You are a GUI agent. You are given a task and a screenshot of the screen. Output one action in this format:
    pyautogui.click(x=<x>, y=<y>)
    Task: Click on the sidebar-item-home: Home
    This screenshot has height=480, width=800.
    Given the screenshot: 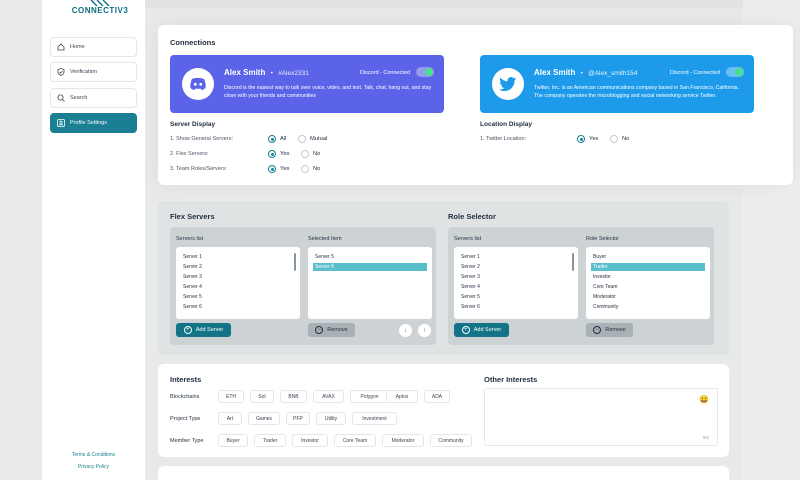 What is the action you would take?
    pyautogui.click(x=93, y=47)
    